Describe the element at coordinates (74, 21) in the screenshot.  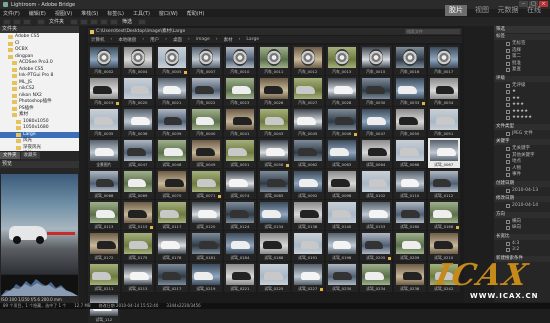
I see `camera-import-button` at that location.